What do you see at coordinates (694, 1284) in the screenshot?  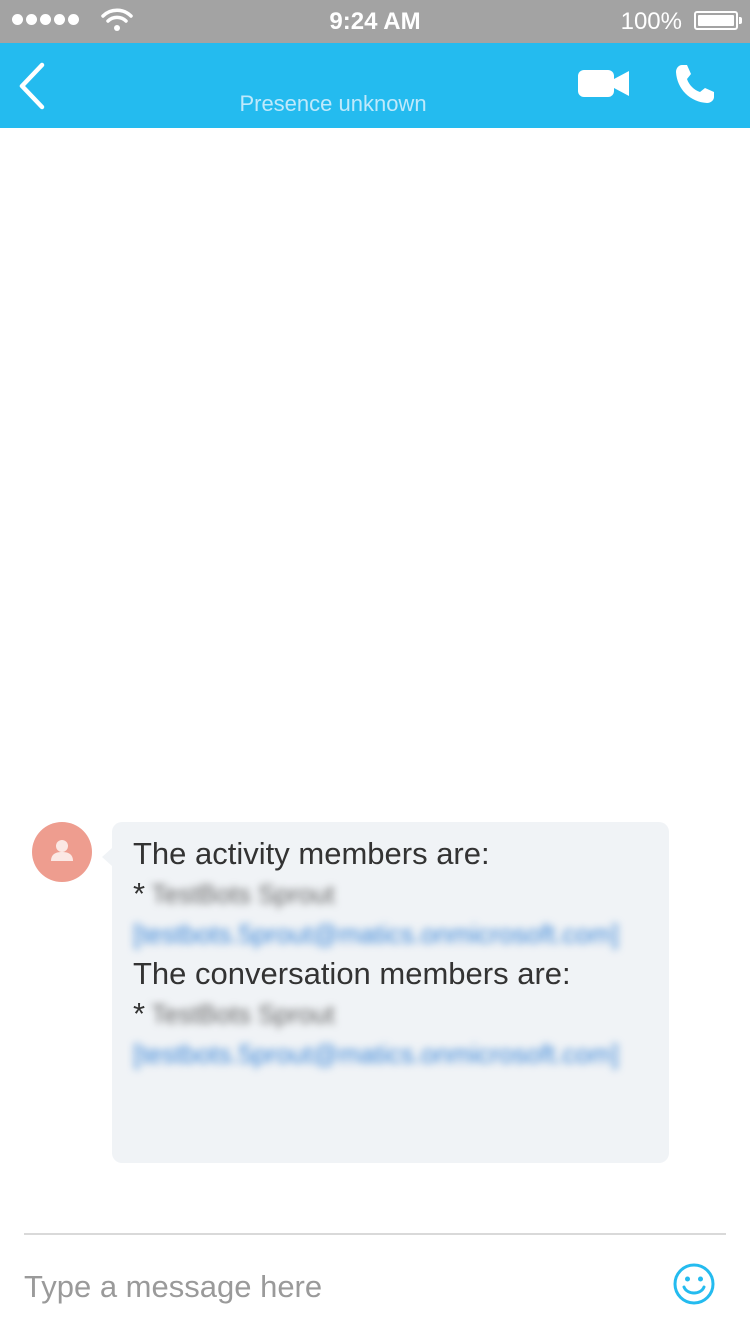 I see `smiley-icon` at bounding box center [694, 1284].